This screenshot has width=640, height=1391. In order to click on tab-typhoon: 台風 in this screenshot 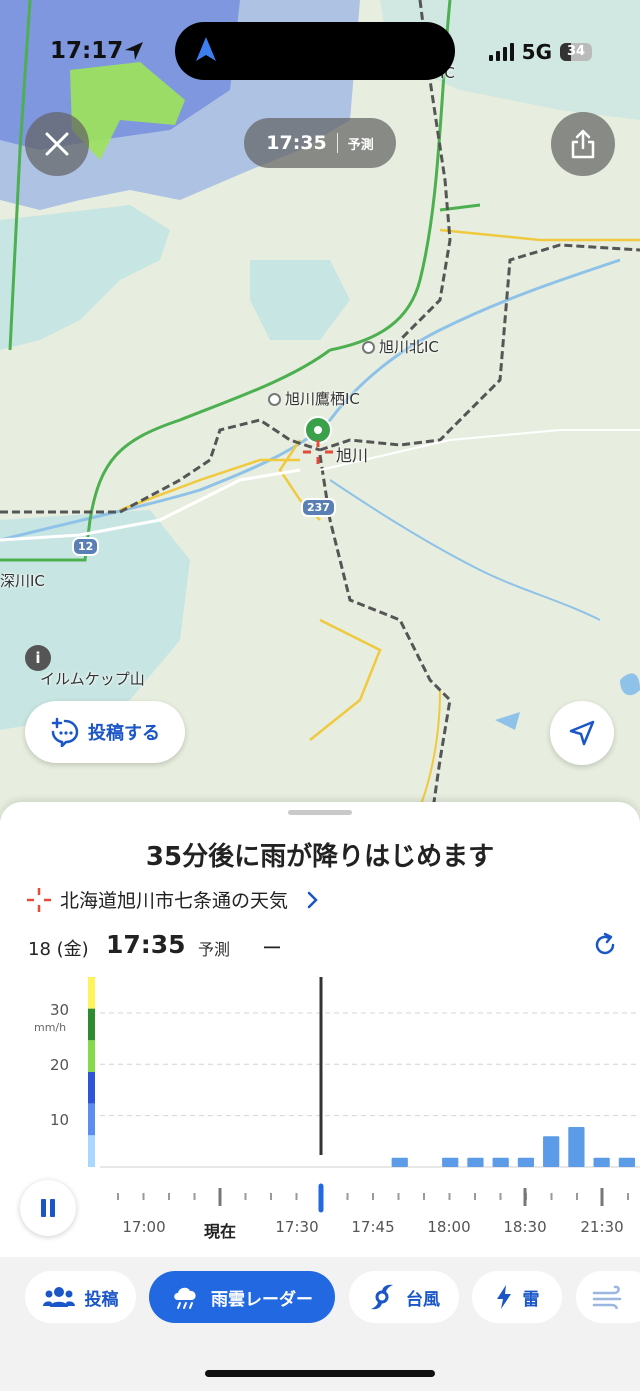, I will do `click(404, 1297)`.